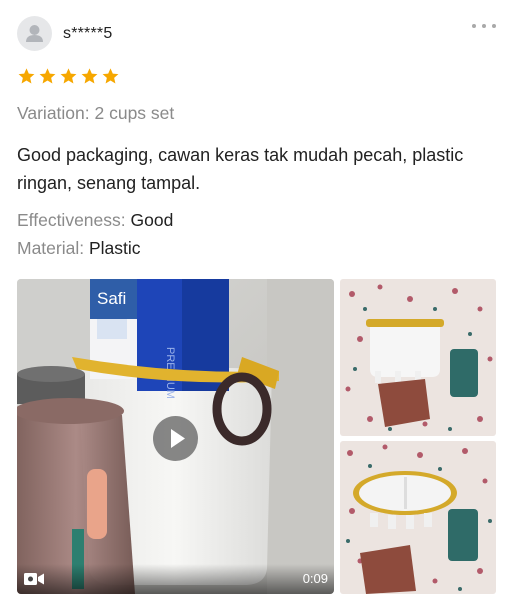 This screenshot has width=513, height=611. I want to click on reviewer-username: s*****5, so click(88, 33).